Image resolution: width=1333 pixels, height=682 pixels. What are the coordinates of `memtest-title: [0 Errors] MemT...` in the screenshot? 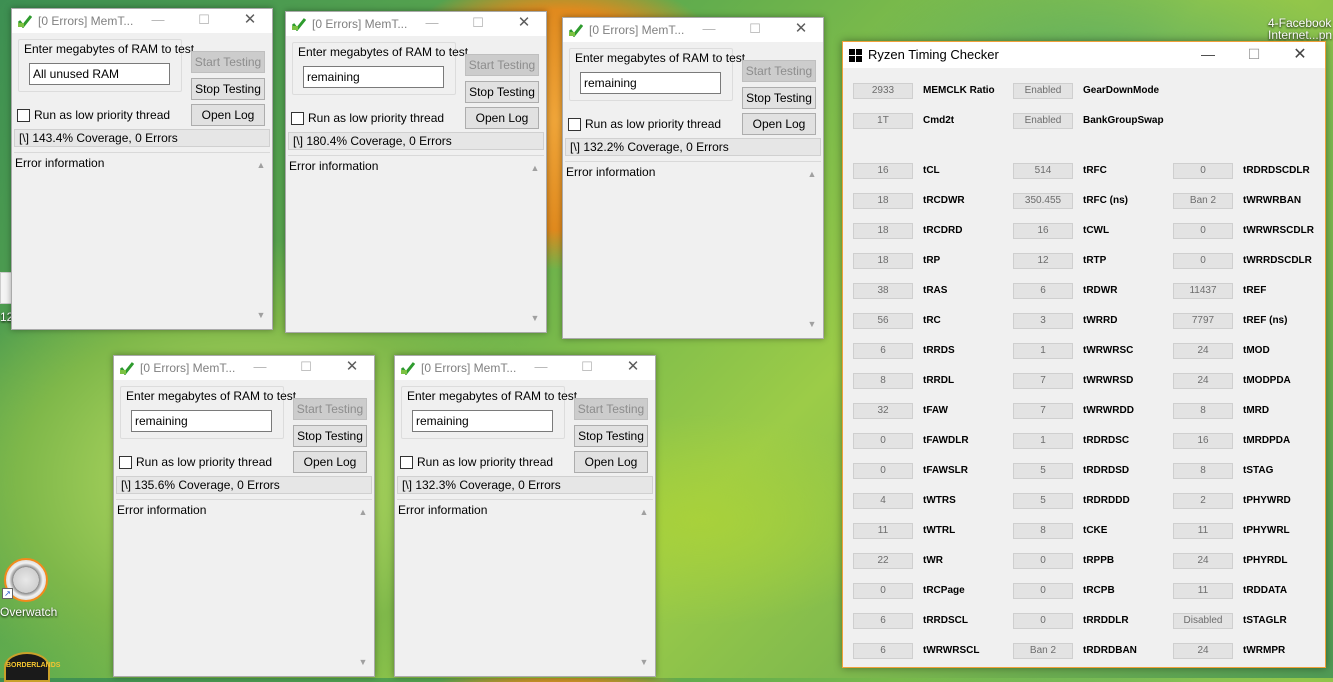 It's located at (360, 24).